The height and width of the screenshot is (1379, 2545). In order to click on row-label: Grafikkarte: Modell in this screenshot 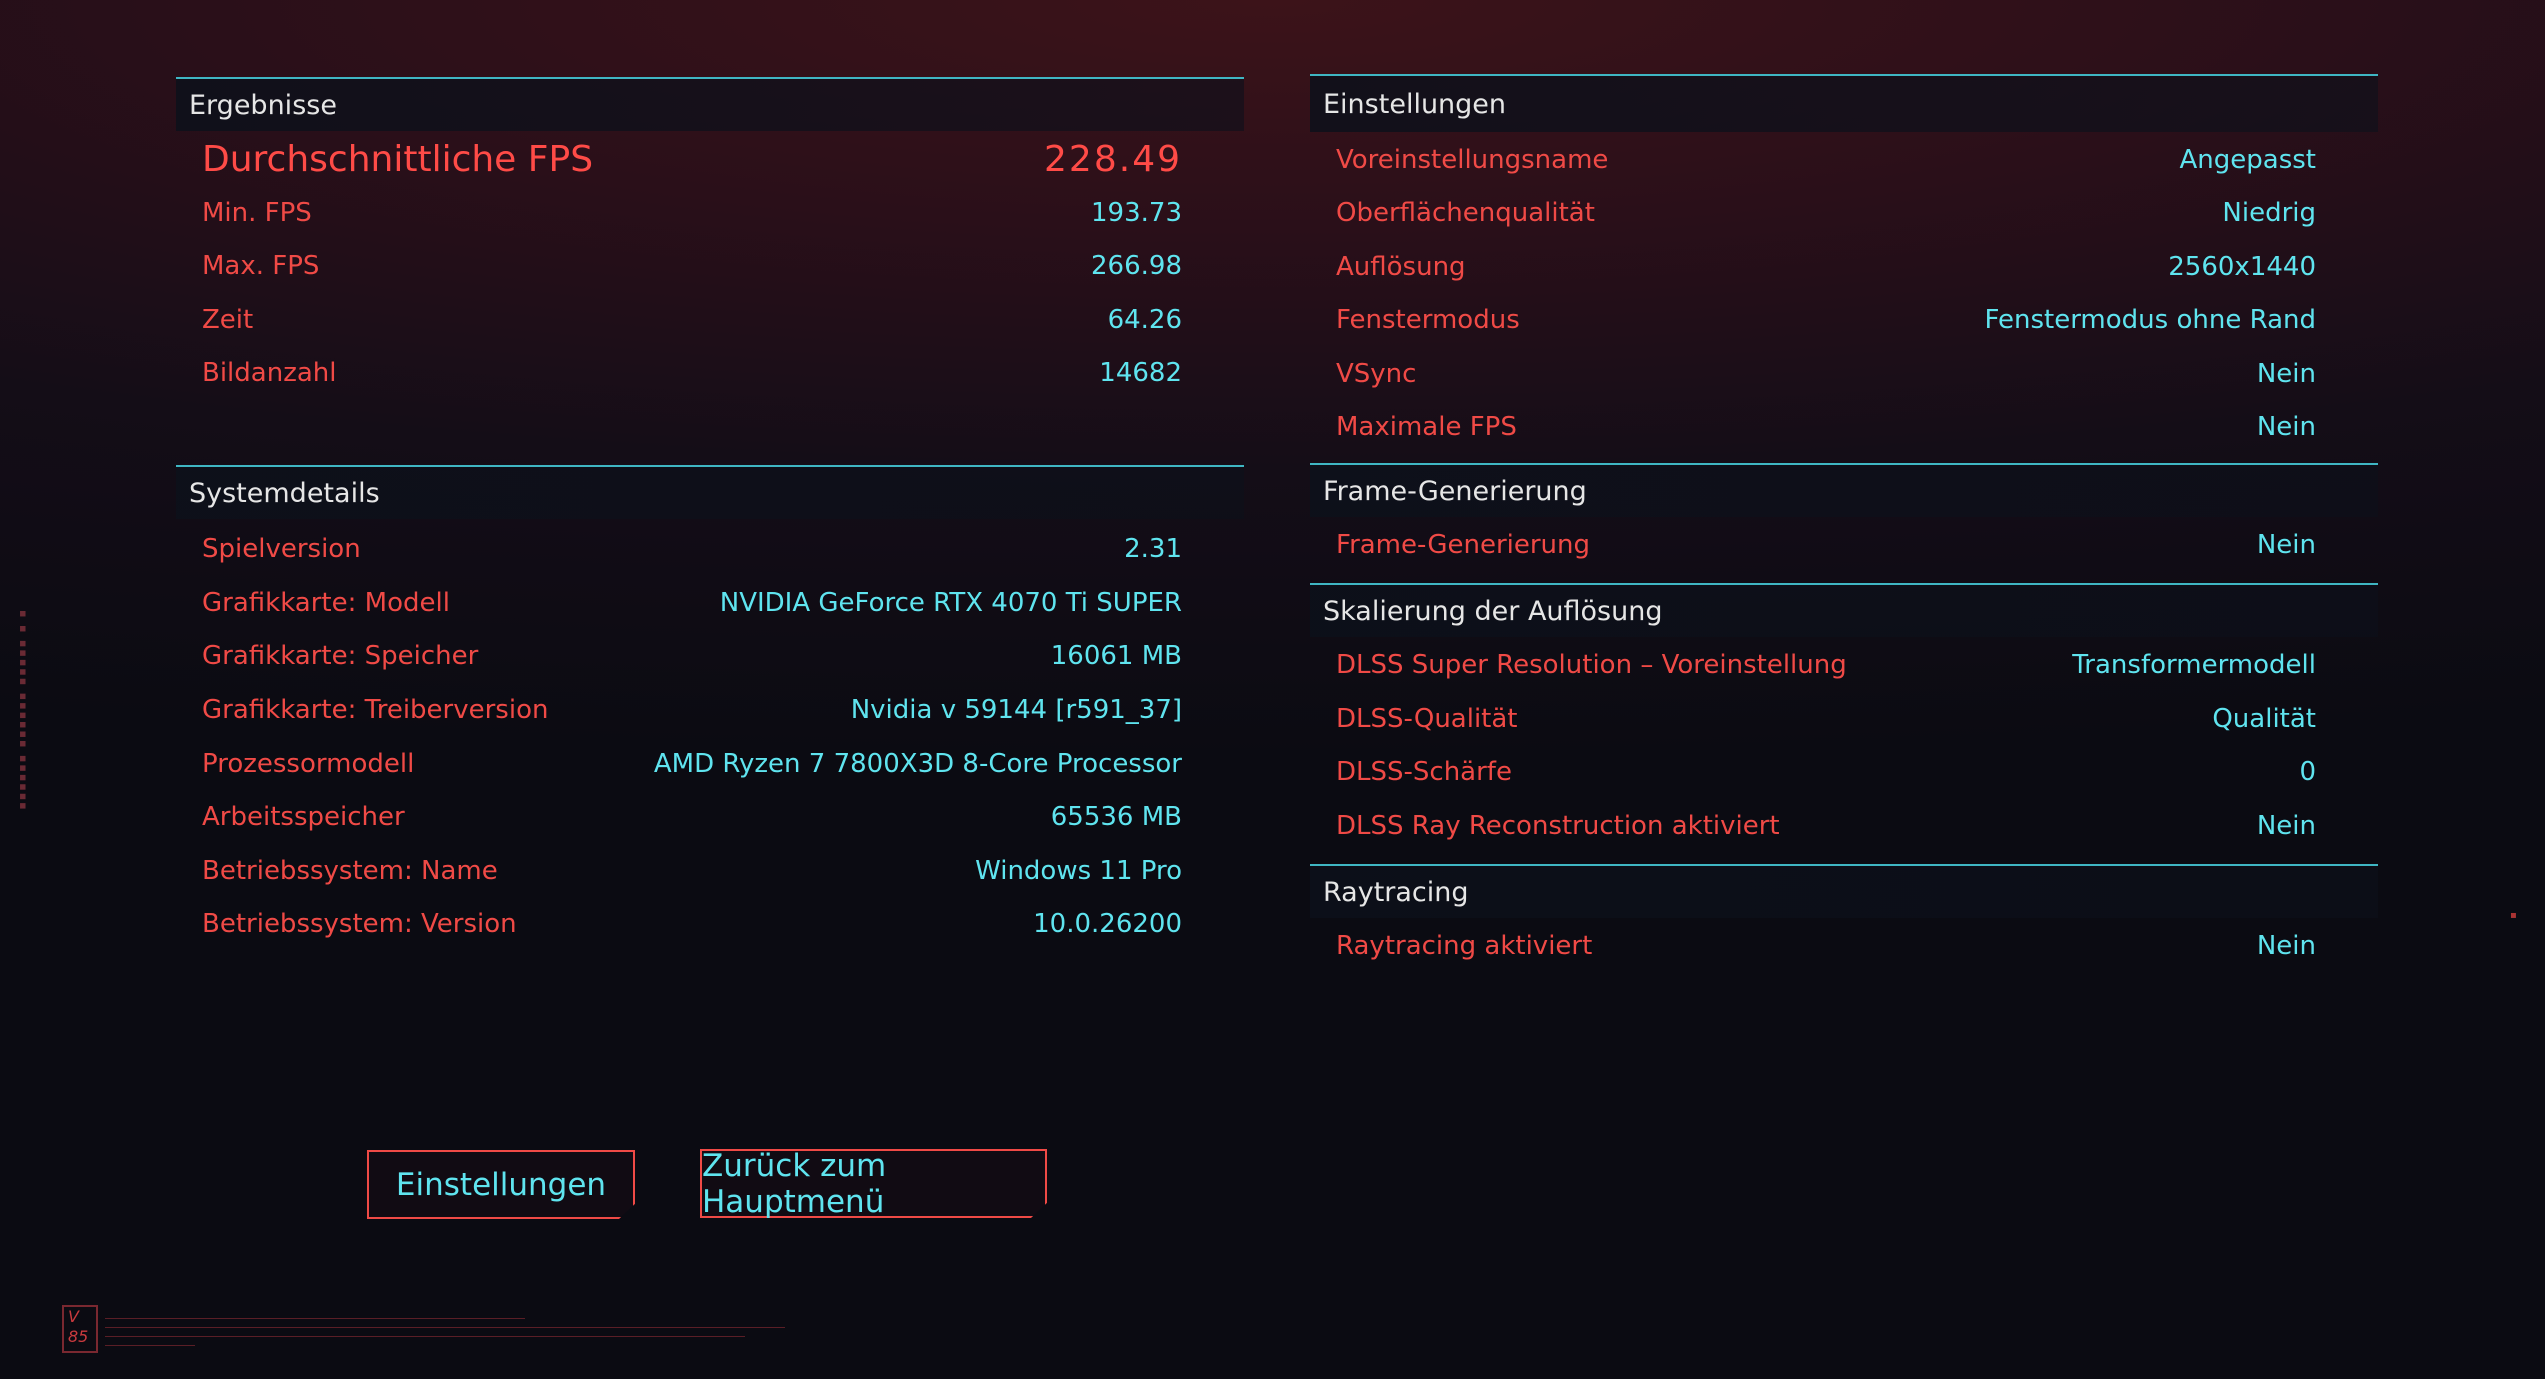, I will do `click(326, 603)`.